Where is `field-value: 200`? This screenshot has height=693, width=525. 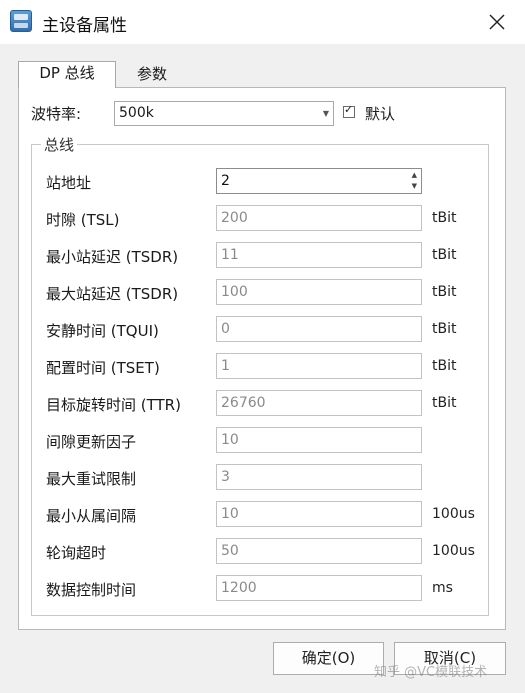 field-value: 200 is located at coordinates (234, 218).